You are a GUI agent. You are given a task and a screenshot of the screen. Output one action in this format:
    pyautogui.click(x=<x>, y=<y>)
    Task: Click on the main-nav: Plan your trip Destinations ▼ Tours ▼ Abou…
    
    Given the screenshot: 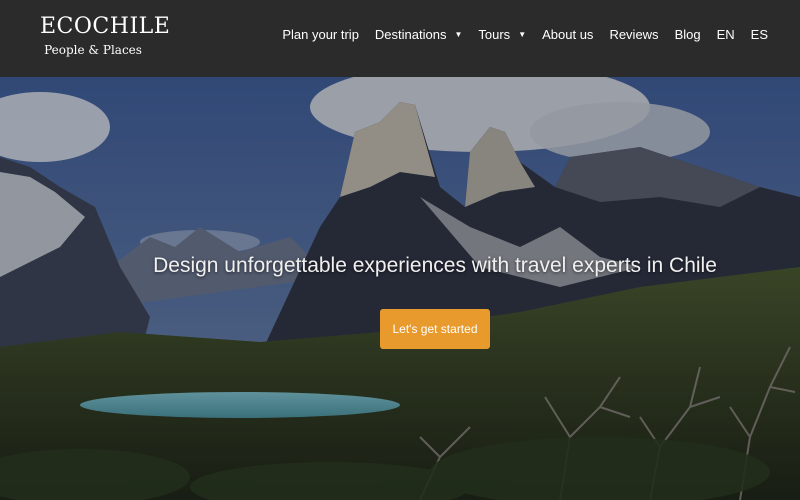 What is the action you would take?
    pyautogui.click(x=525, y=34)
    